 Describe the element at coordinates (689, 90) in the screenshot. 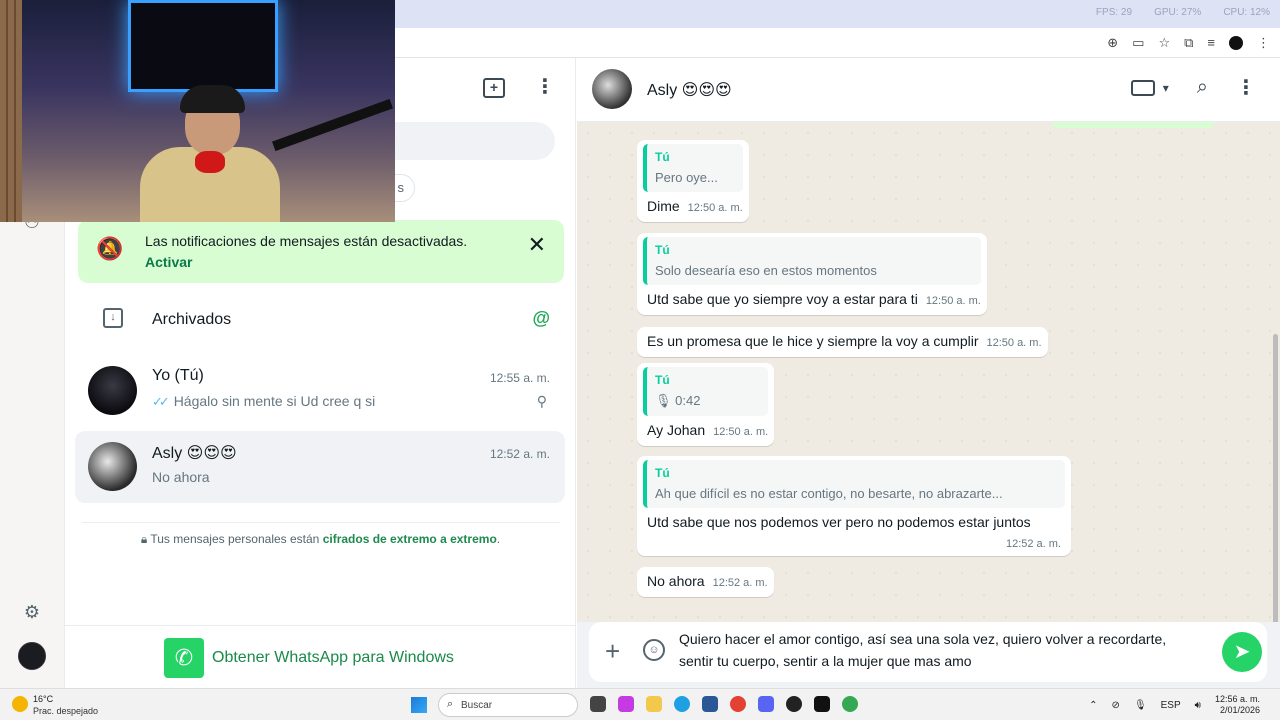

I see `contact-name: Asly 😍😍😍` at that location.